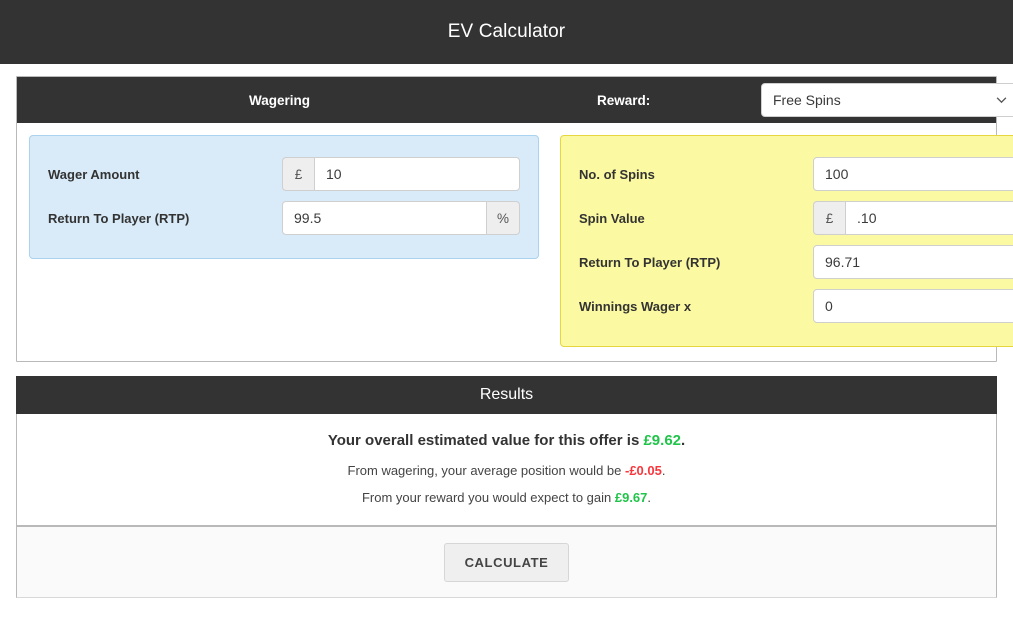  What do you see at coordinates (929, 218) in the screenshot?
I see `spin-value-input` at bounding box center [929, 218].